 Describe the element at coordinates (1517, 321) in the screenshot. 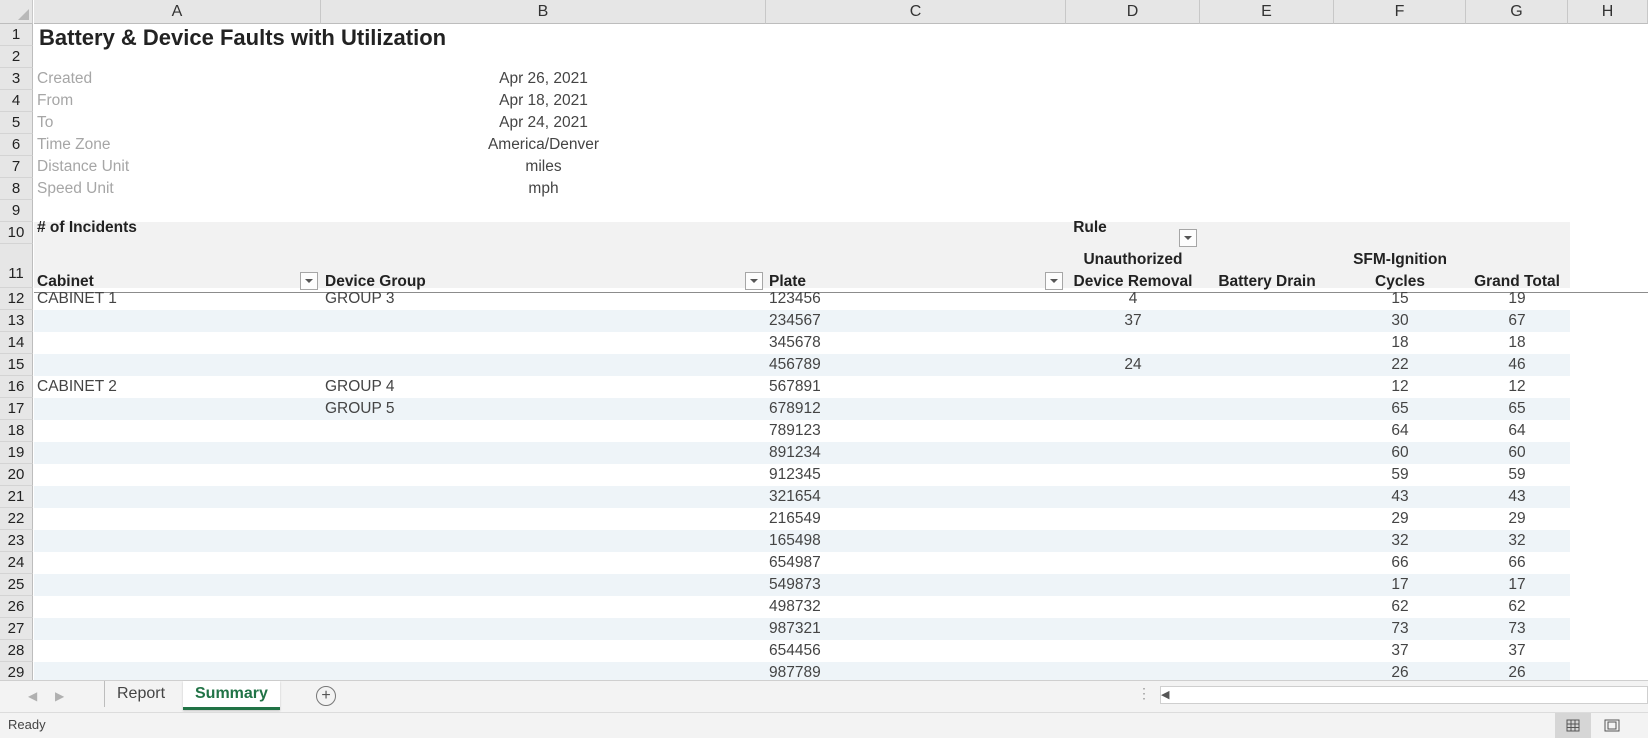

I see `cell-total: 67` at that location.